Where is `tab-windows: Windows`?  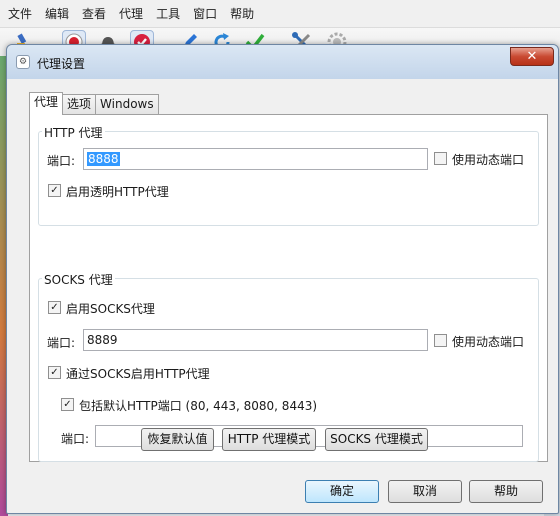
tab-windows: Windows is located at coordinates (127, 104).